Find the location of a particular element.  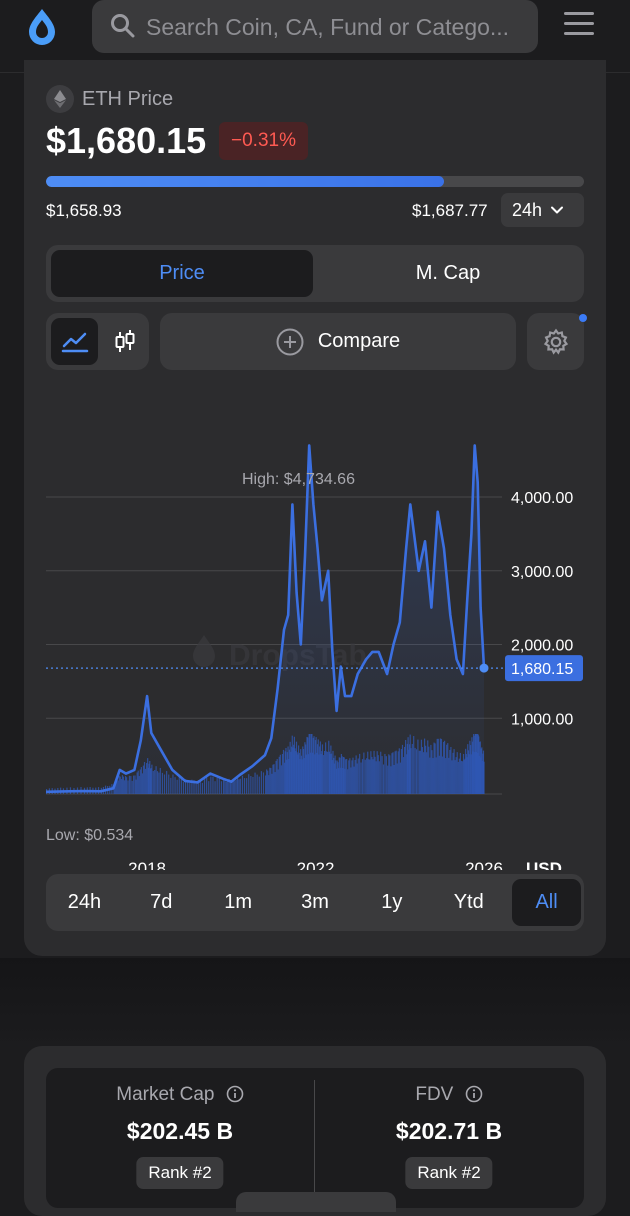

compare-button: Compare is located at coordinates (338, 341).